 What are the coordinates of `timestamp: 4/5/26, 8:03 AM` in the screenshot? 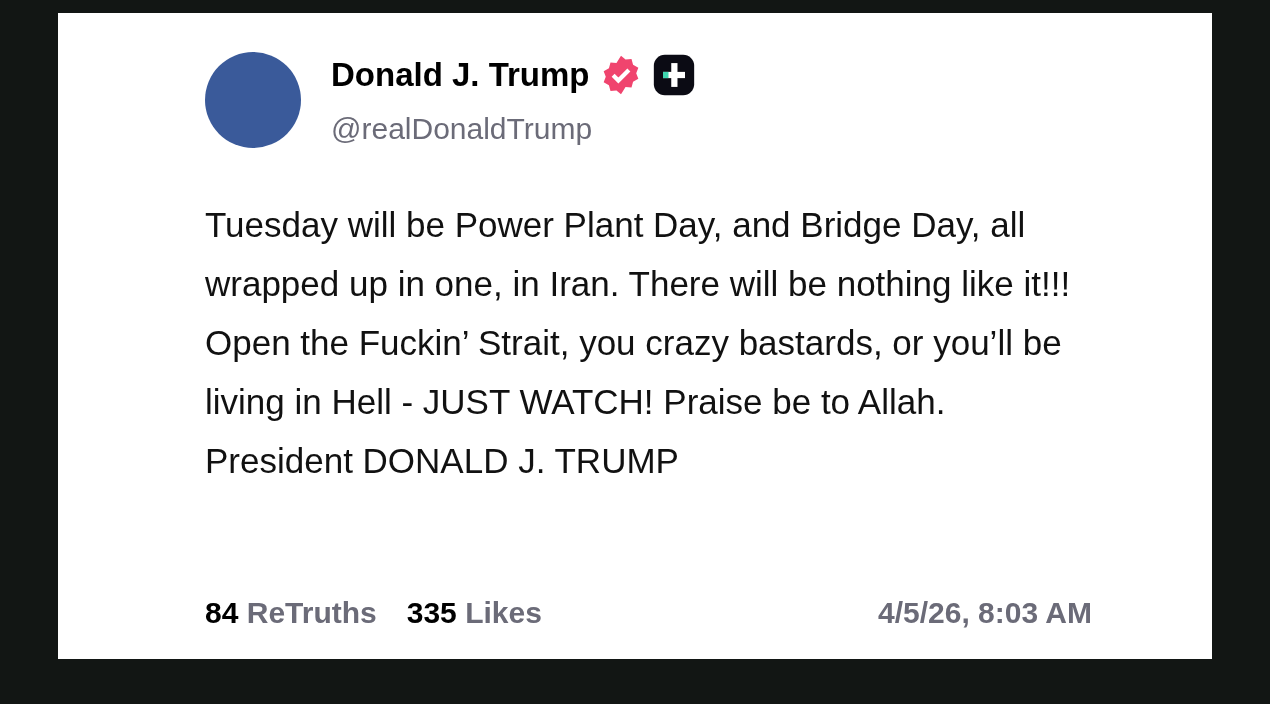 It's located at (985, 613).